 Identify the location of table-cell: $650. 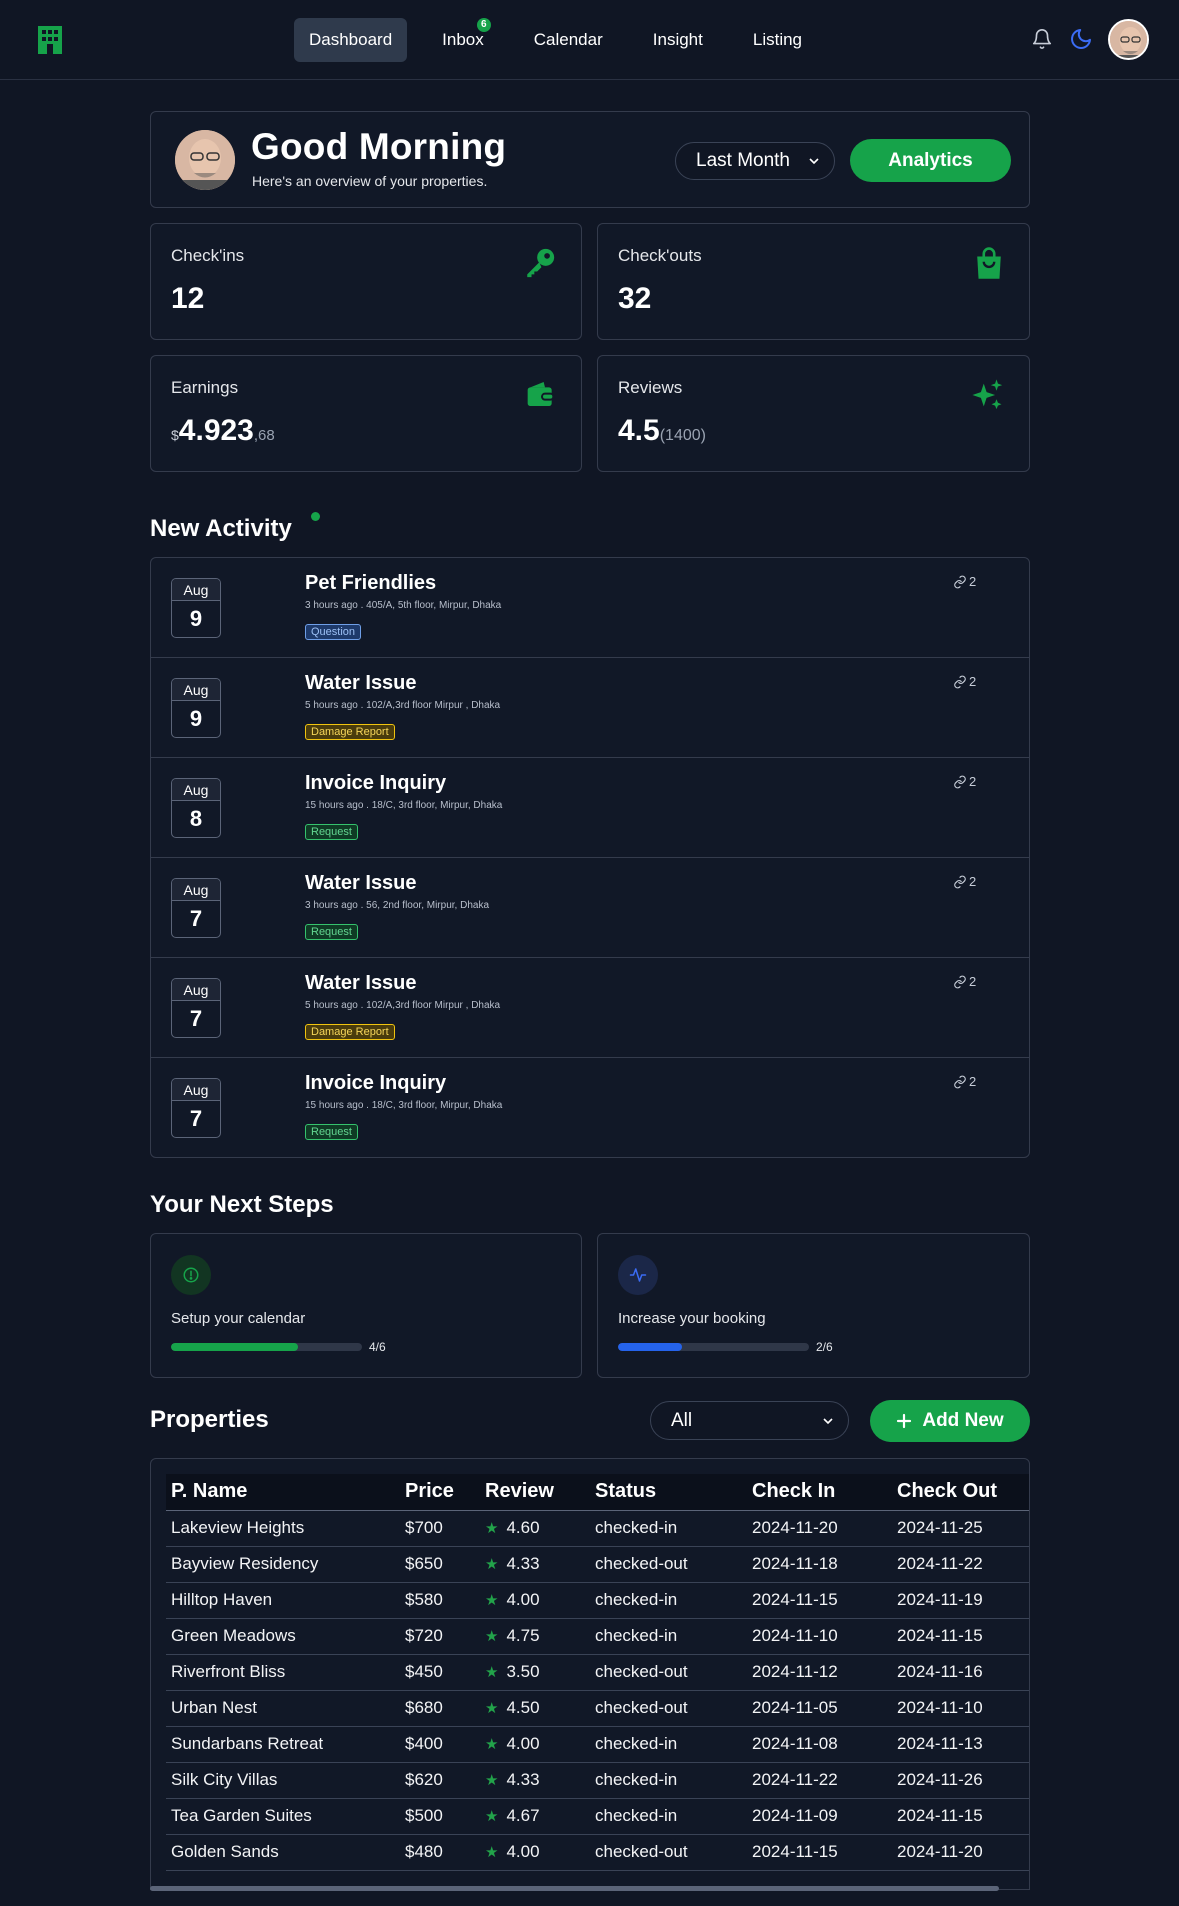
(440, 1564).